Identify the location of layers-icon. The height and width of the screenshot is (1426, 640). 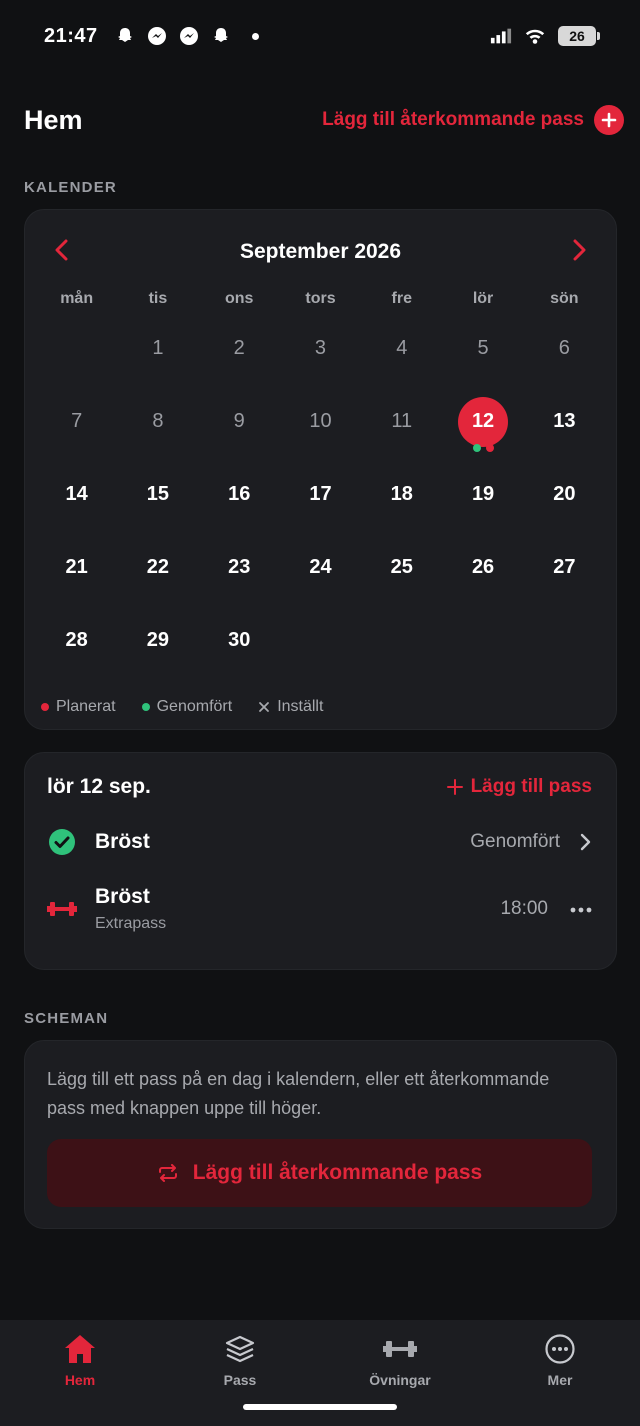
(240, 1349).